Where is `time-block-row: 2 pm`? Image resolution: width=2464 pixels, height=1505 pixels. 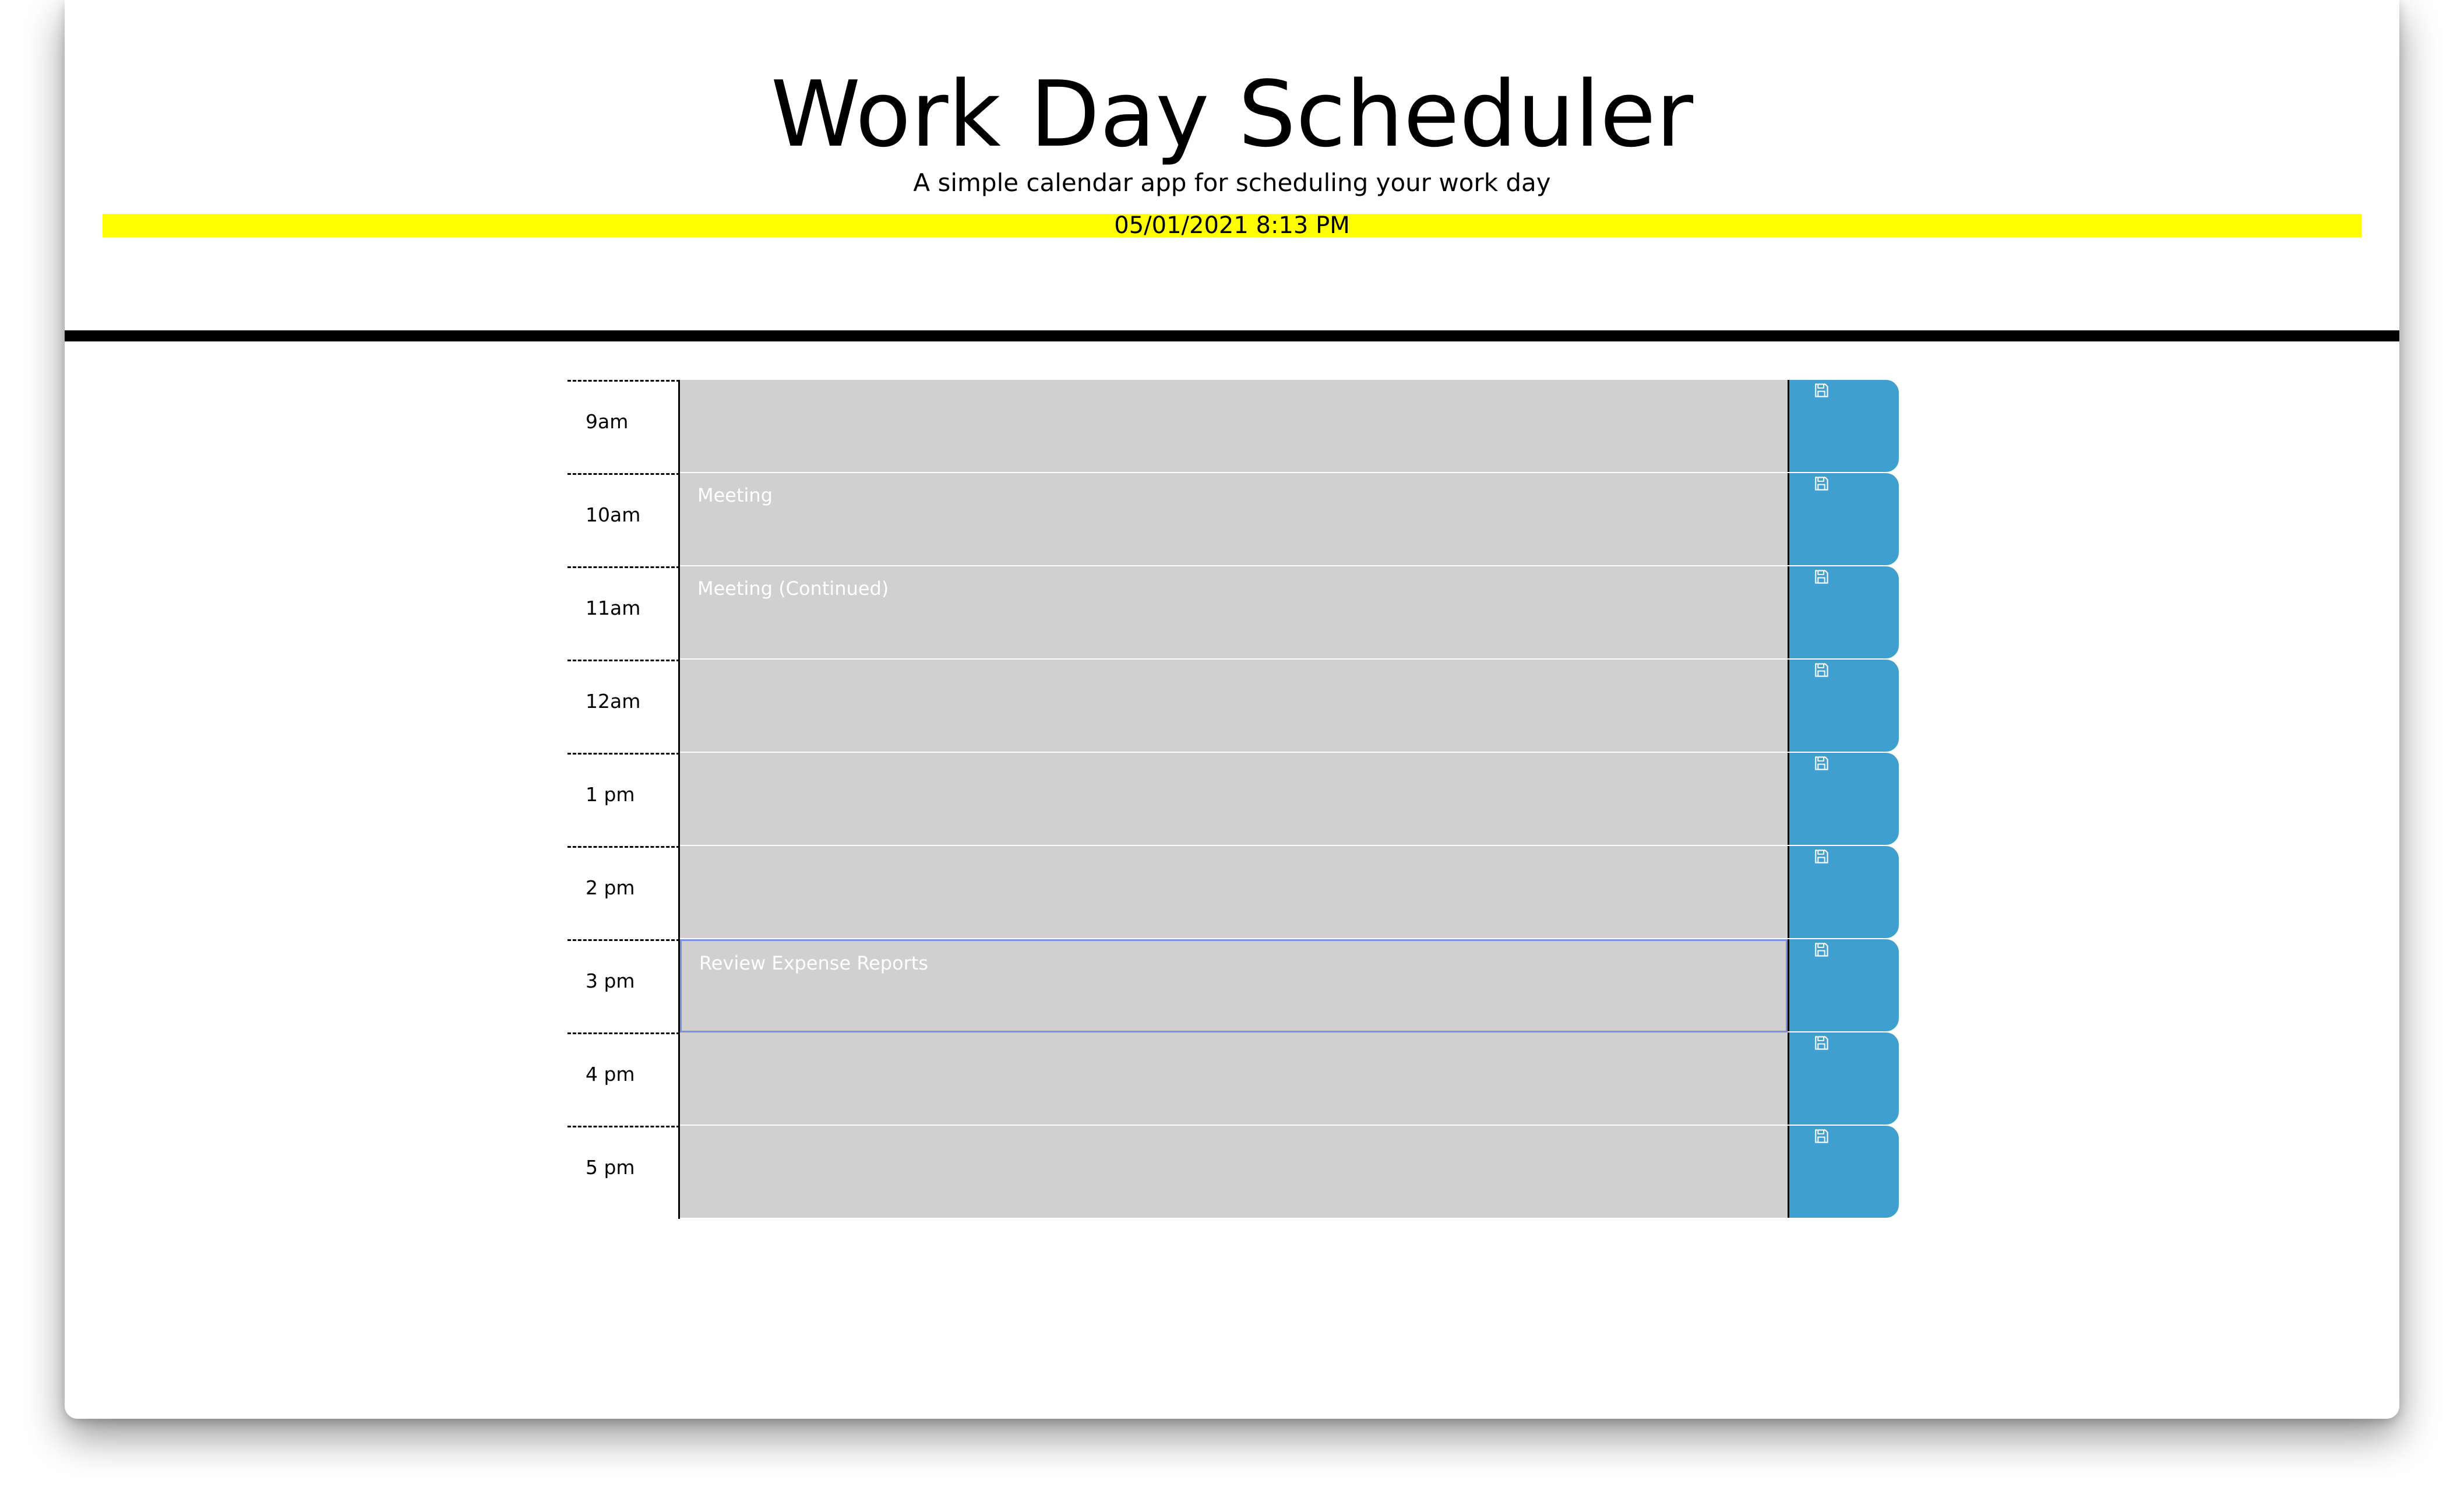 time-block-row: 2 pm is located at coordinates (1264, 892).